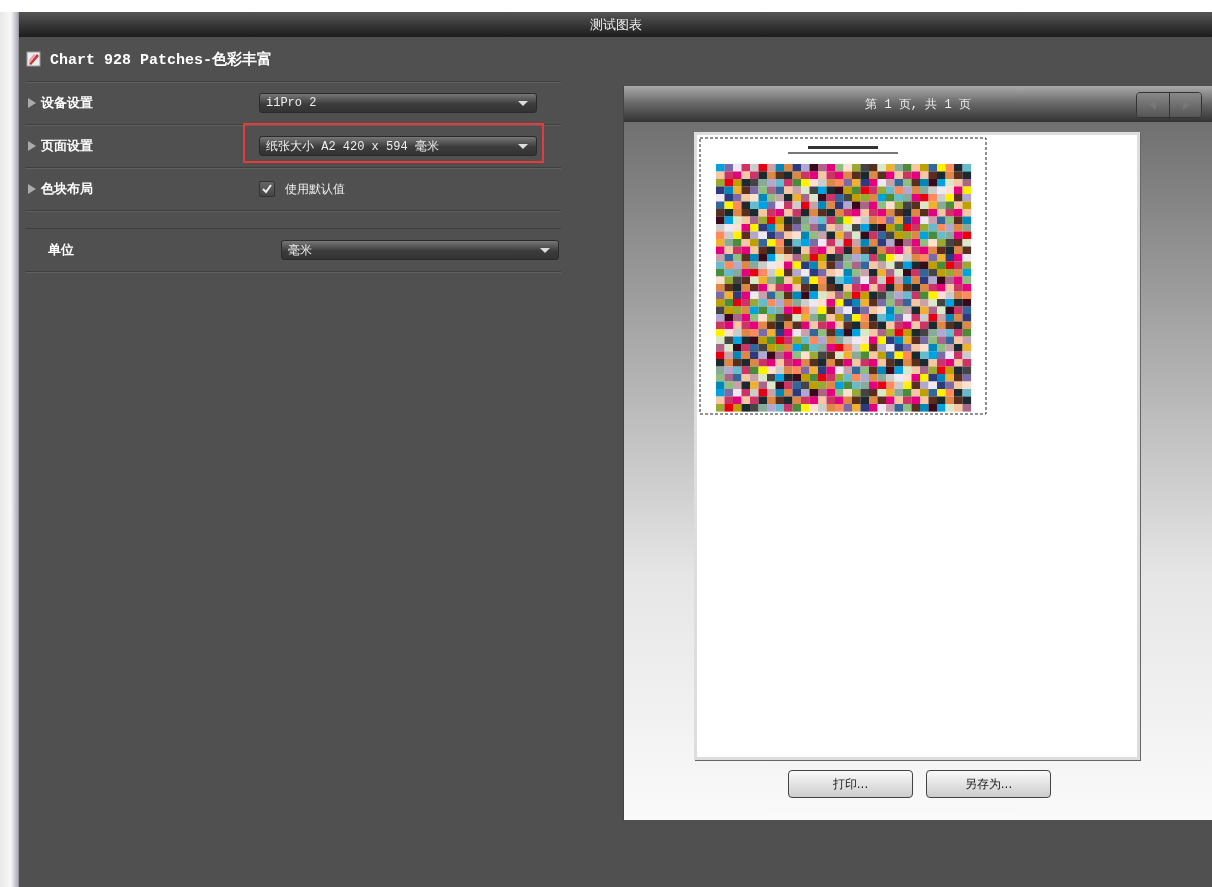 The height and width of the screenshot is (887, 1212). I want to click on dropdown: 毫米, so click(420, 250).